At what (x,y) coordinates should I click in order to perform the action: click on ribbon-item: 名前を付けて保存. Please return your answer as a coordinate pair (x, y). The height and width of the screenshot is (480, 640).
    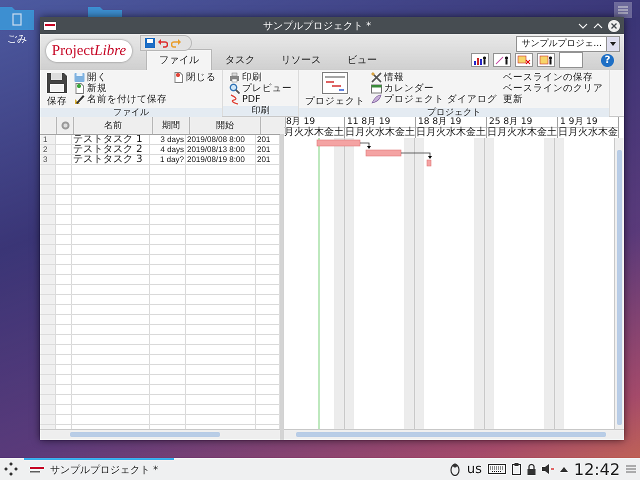
    Looking at the image, I should click on (120, 99).